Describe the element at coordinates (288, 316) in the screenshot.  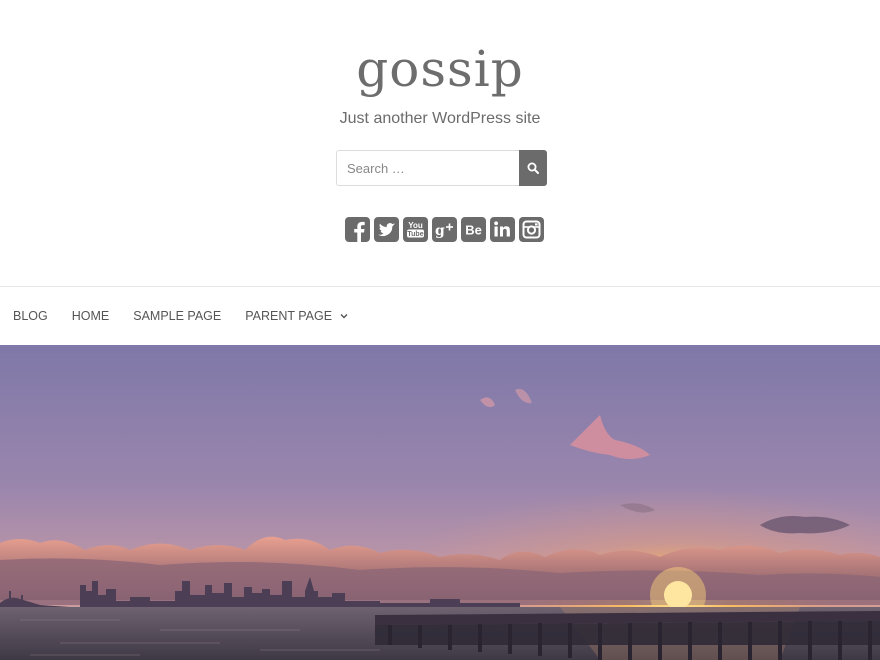
I see `nav-link-parent-page: PARENT PAGE` at that location.